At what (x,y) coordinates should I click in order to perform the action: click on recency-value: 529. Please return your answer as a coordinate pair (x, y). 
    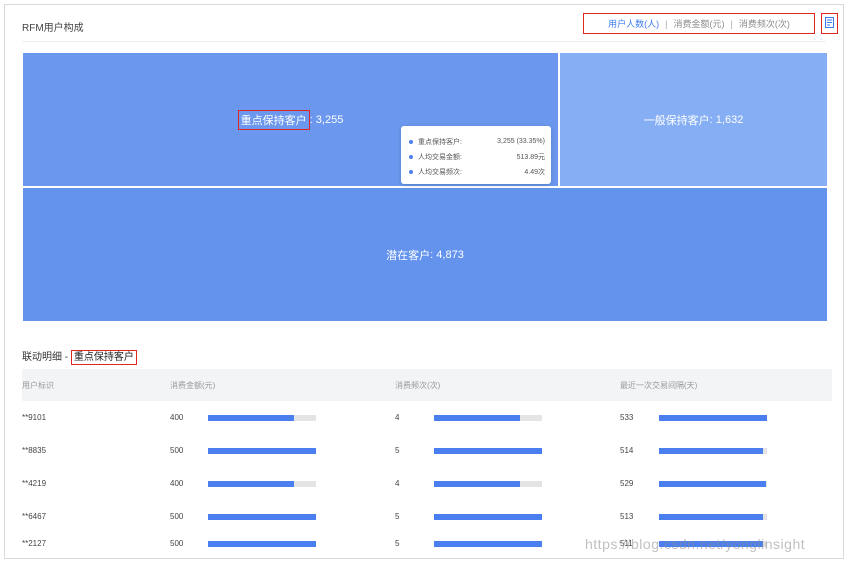
    Looking at the image, I should click on (627, 483).